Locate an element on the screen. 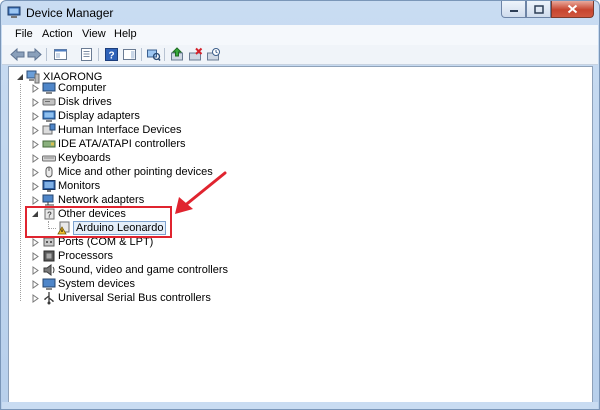 The height and width of the screenshot is (410, 600). tree-item-human-interface-devices: Human Interface Devices is located at coordinates (159, 130).